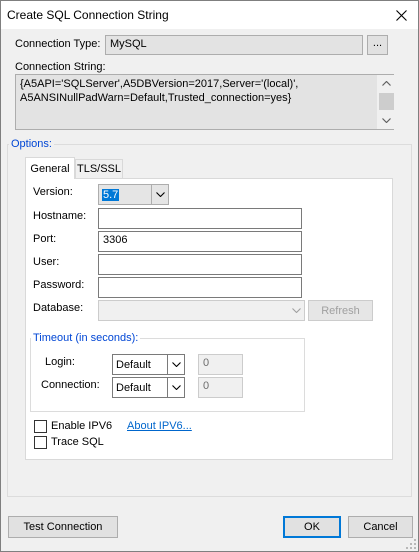 The width and height of the screenshot is (419, 552). I want to click on database-select, so click(201, 310).